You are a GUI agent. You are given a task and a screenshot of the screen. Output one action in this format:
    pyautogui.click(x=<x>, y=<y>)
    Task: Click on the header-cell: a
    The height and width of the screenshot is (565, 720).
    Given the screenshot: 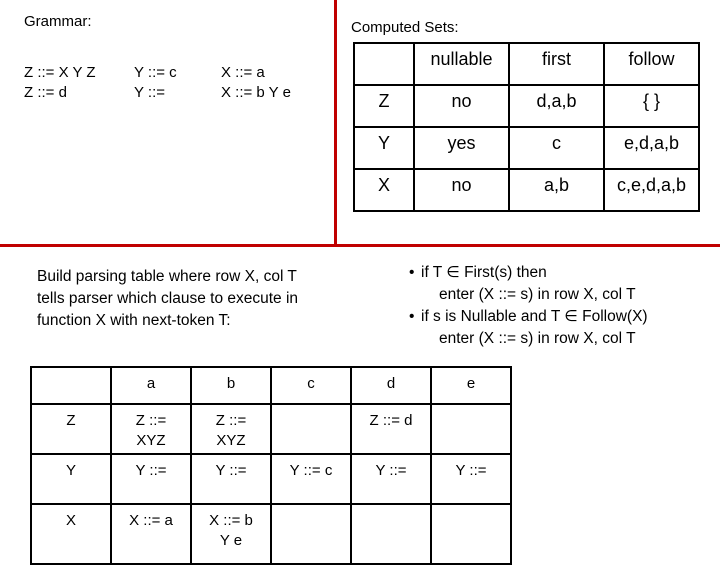 What is the action you would take?
    pyautogui.click(x=151, y=385)
    